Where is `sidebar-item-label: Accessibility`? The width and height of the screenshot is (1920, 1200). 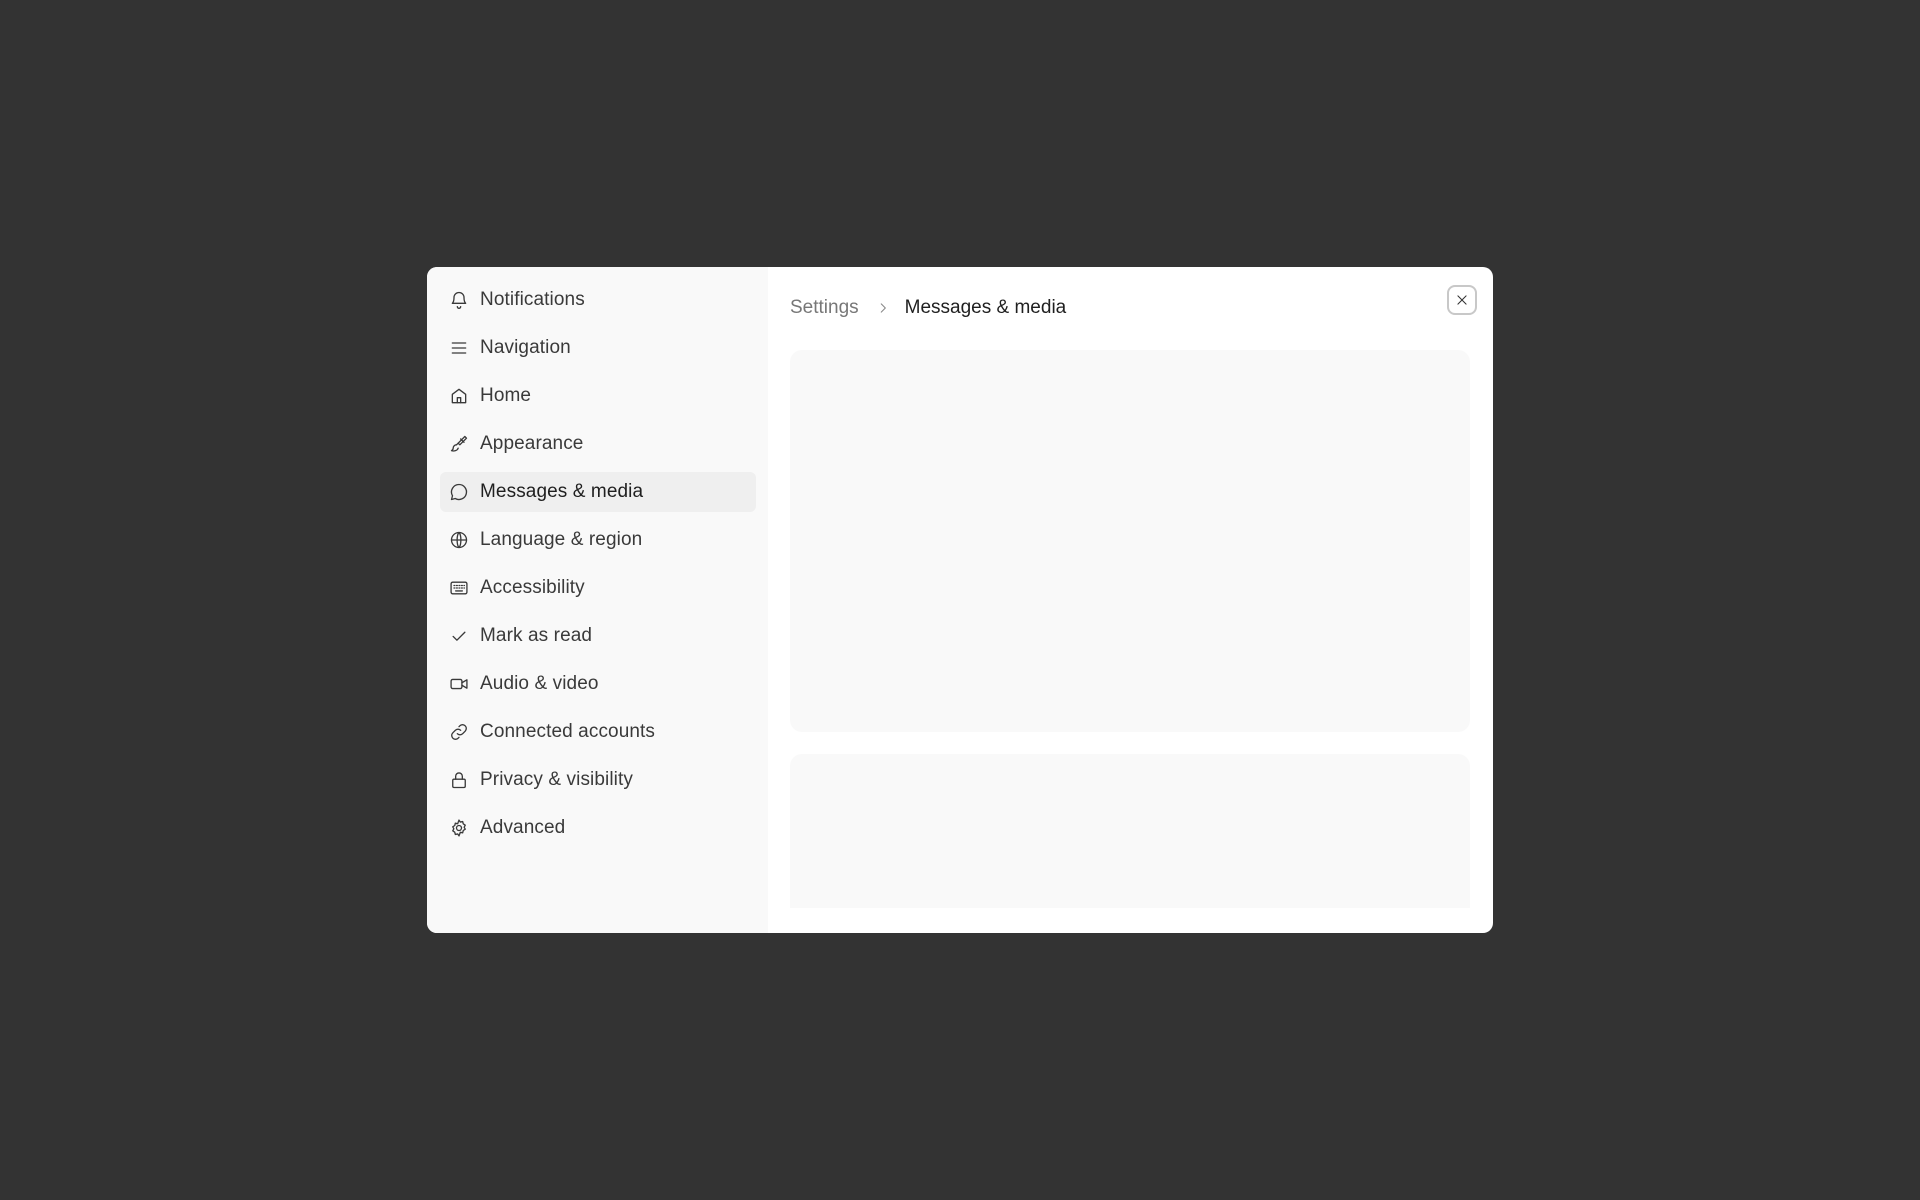 sidebar-item-label: Accessibility is located at coordinates (532, 587).